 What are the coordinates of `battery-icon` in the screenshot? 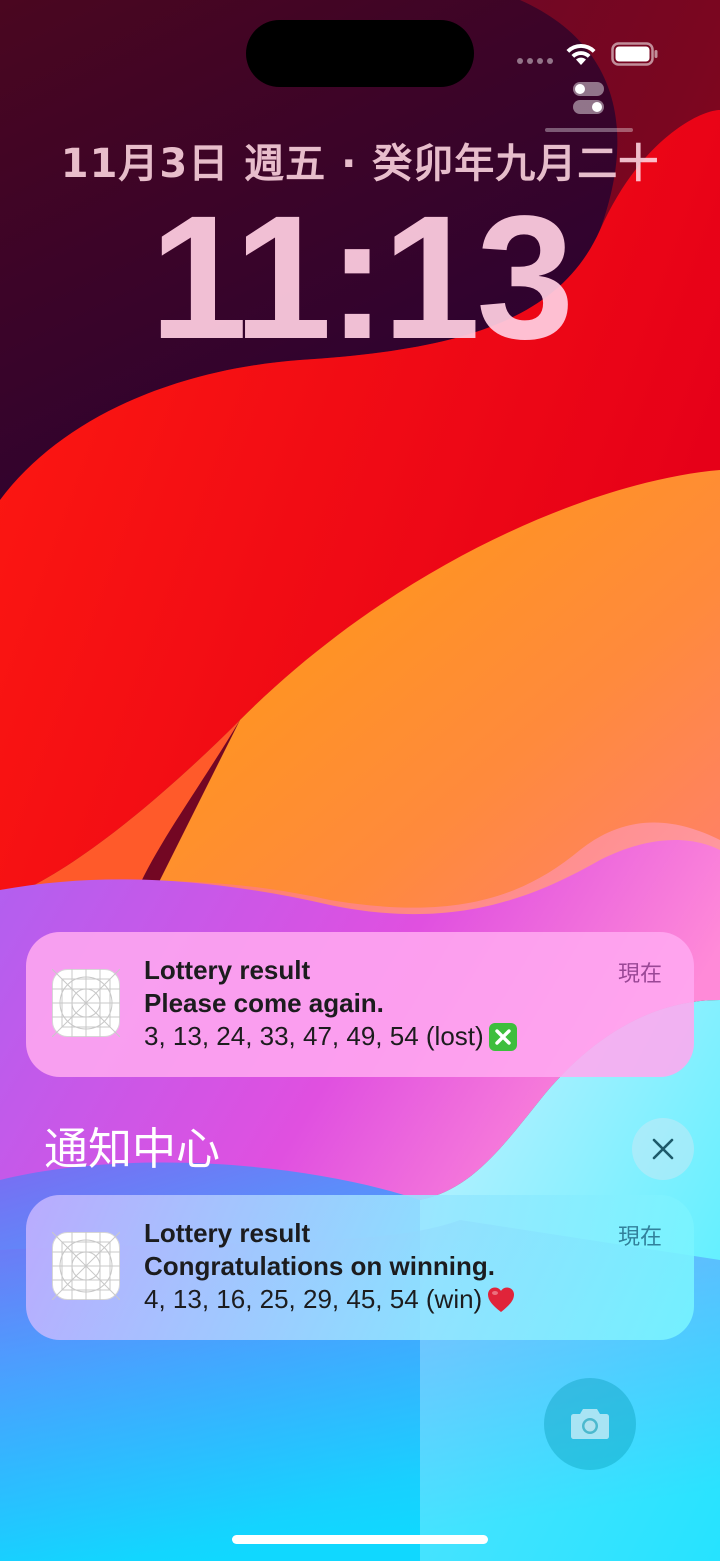 It's located at (634, 54).